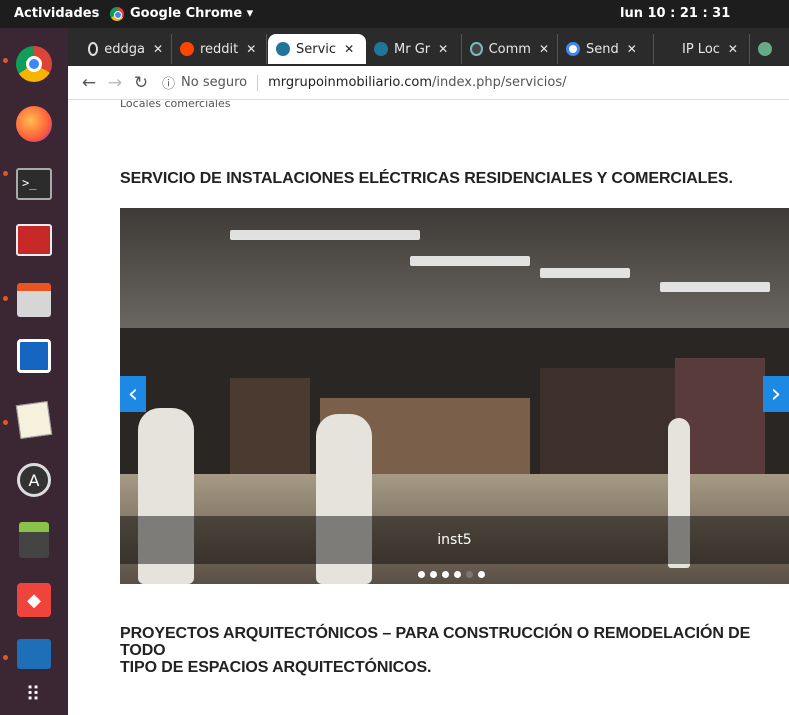 This screenshot has width=789, height=715. I want to click on slider-prev-button: ‹, so click(133, 394).